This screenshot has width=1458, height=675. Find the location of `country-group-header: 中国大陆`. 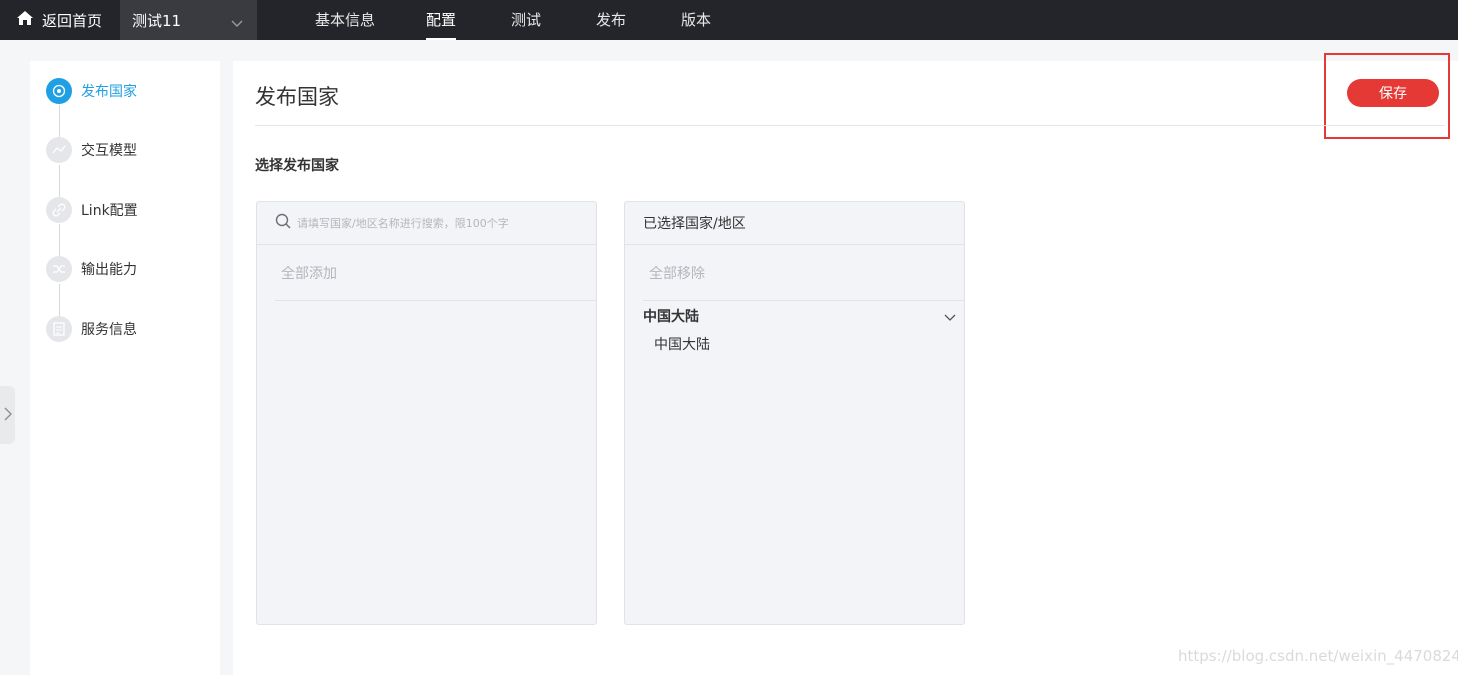

country-group-header: 中国大陆 is located at coordinates (794, 316).